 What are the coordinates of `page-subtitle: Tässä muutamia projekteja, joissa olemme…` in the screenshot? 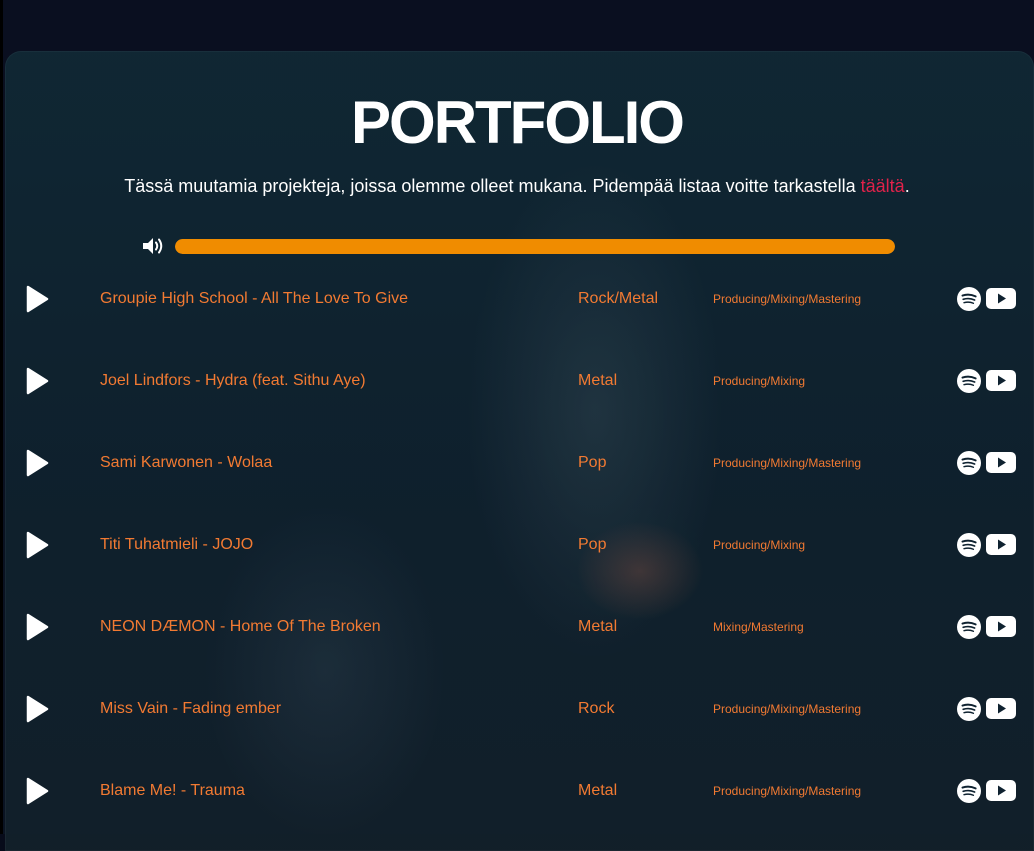 It's located at (517, 186).